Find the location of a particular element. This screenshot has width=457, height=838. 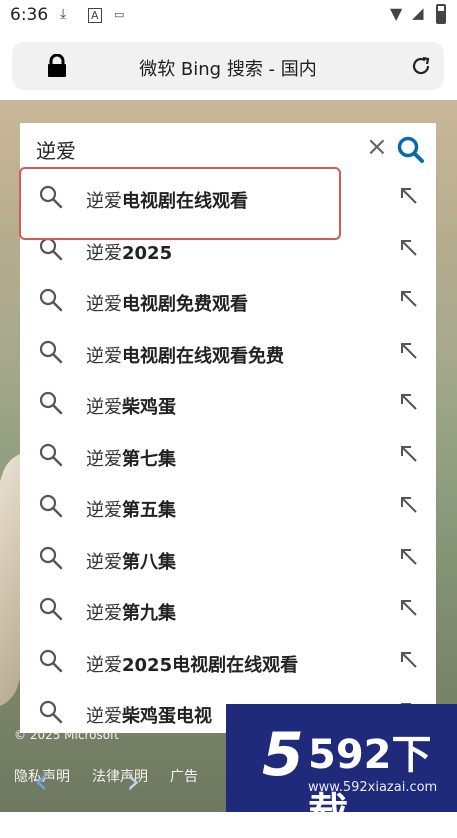

suggestion-text: 逆爱电视剧免费观看 is located at coordinates (167, 303).